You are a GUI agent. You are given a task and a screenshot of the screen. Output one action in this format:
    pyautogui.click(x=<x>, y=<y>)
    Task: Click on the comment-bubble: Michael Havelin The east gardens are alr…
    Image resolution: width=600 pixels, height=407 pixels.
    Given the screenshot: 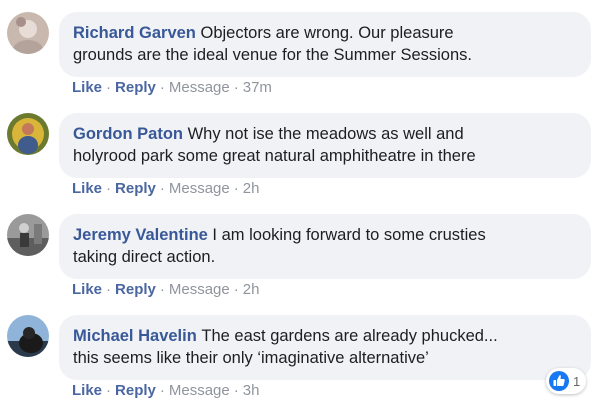 What is the action you would take?
    pyautogui.click(x=325, y=347)
    